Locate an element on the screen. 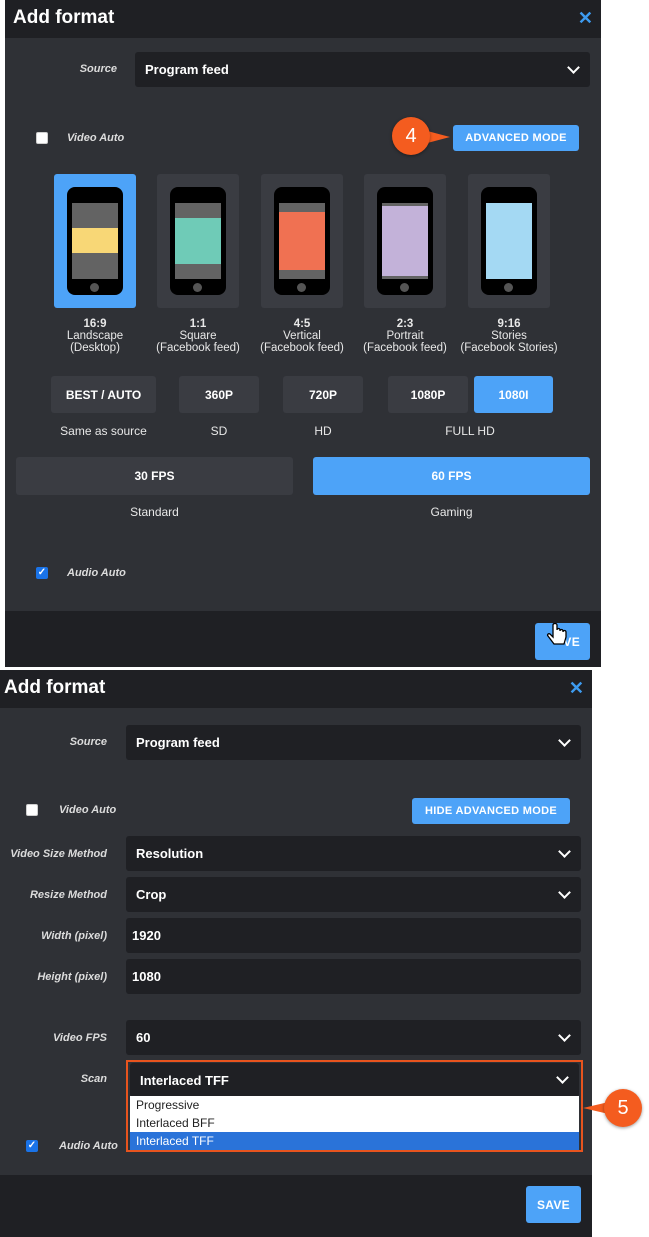 Image resolution: width=649 pixels, height=1237 pixels. resize-method-select: Crop is located at coordinates (353, 894).